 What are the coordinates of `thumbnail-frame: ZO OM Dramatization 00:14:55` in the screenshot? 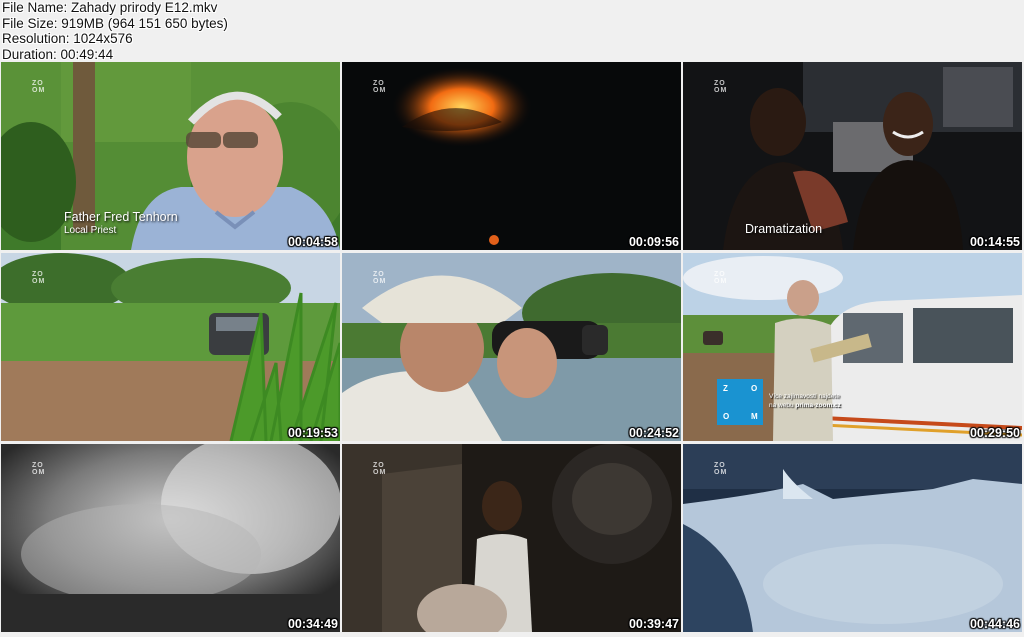 It's located at (852, 156).